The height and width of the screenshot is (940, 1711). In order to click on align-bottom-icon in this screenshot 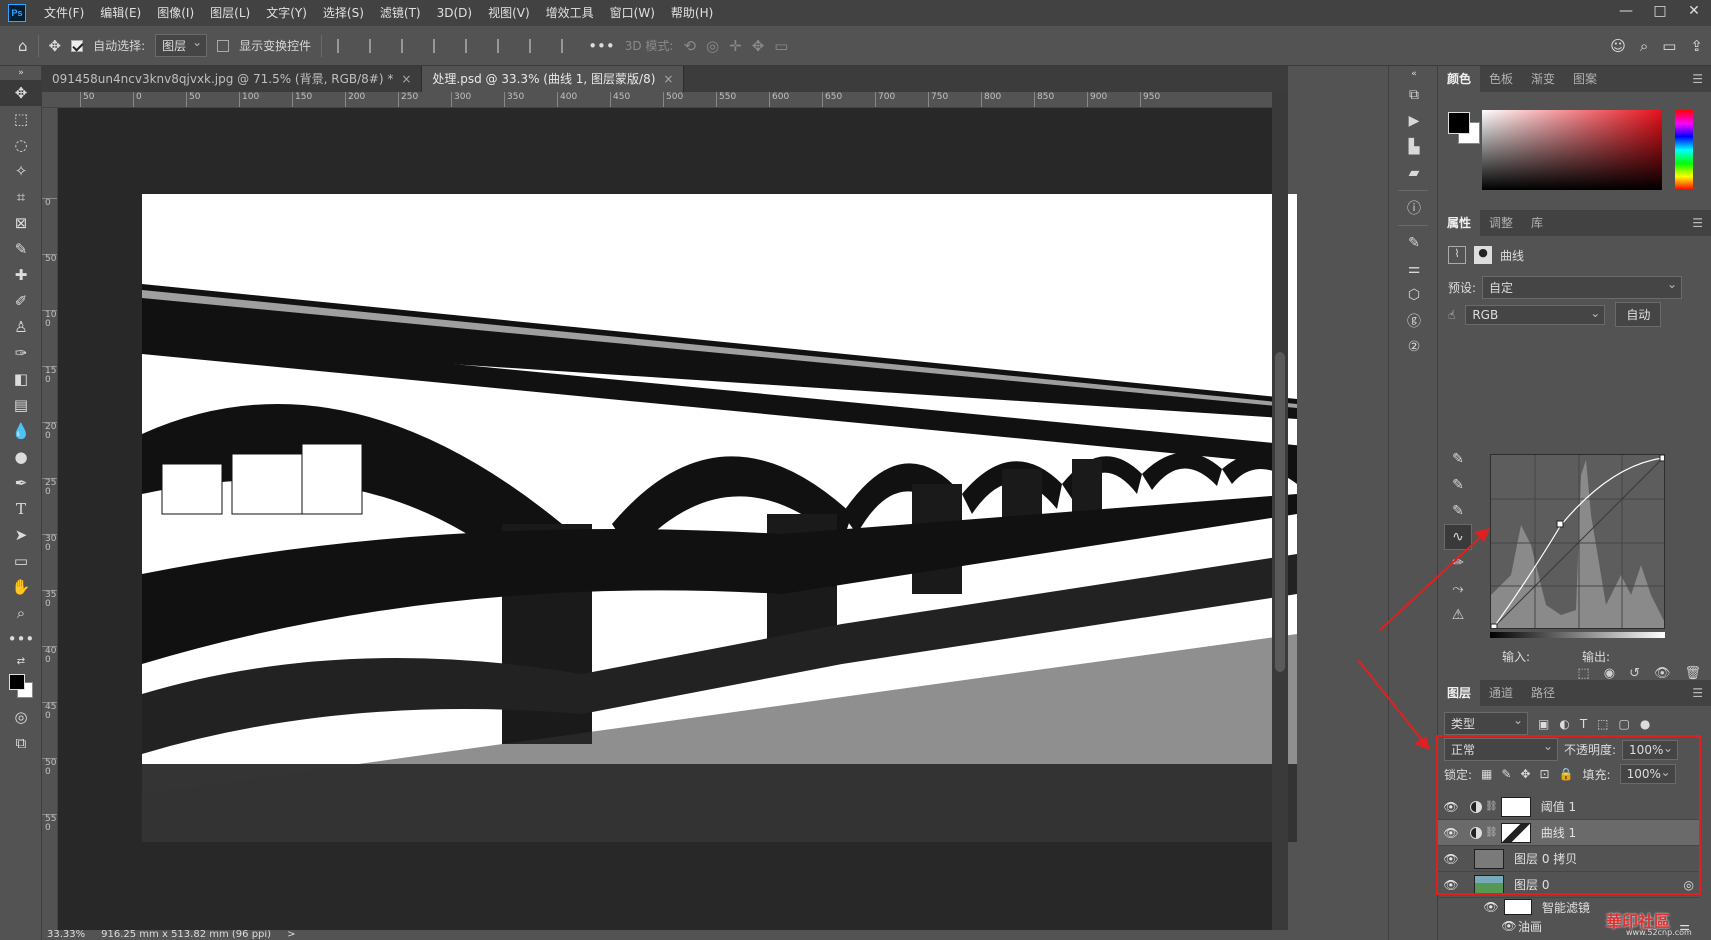, I will do `click(535, 45)`.